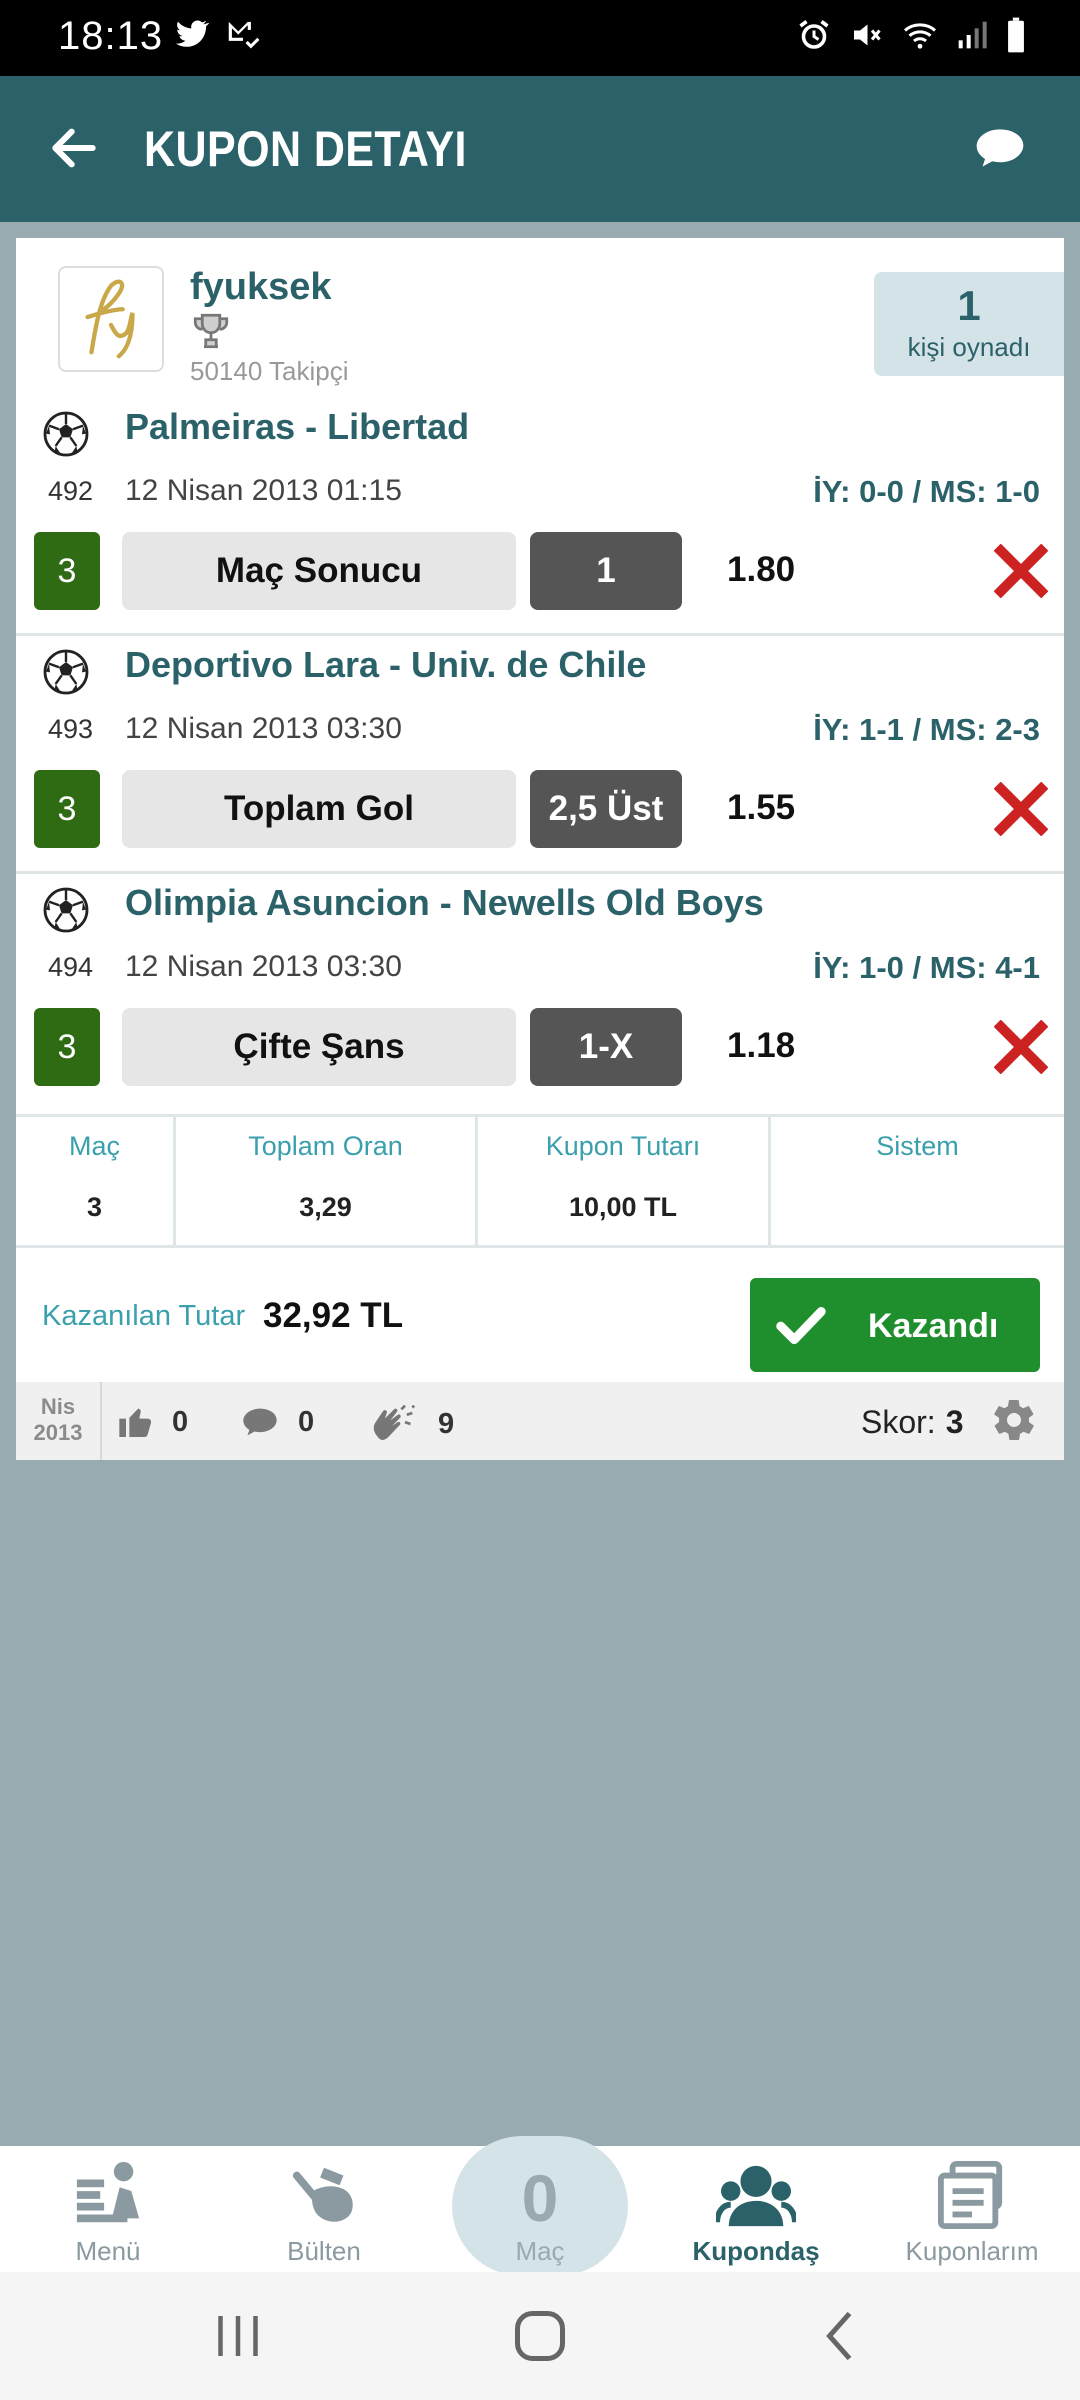 This screenshot has height=2400, width=1080. Describe the element at coordinates (756, 2251) in the screenshot. I see `nav-kupondas-label: Kupondaş` at that location.